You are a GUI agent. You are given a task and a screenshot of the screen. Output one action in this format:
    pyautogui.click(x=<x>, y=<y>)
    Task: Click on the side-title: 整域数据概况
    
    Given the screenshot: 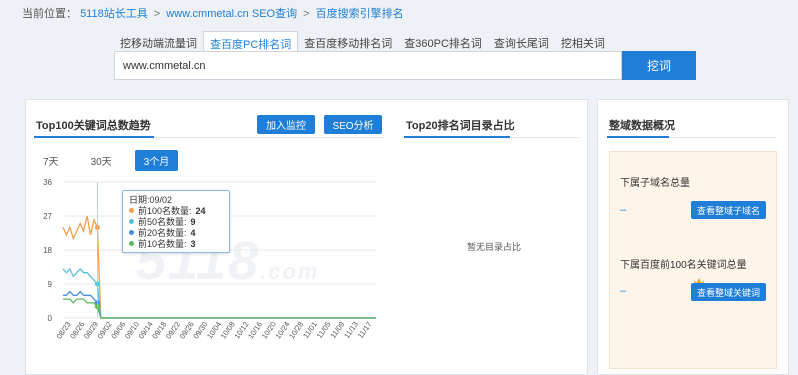 What is the action you would take?
    pyautogui.click(x=642, y=126)
    